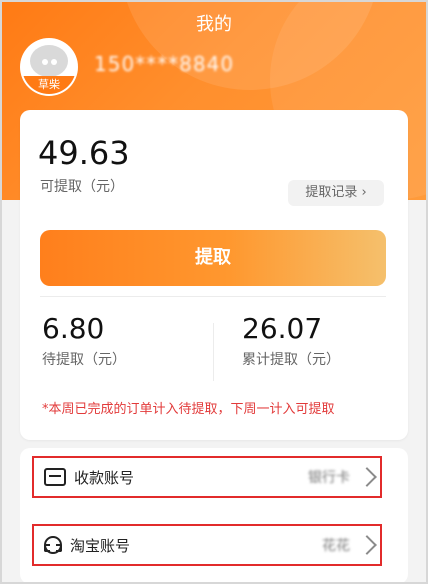  Describe the element at coordinates (331, 192) in the screenshot. I see `withdraw-record-label: 提取记录` at that location.